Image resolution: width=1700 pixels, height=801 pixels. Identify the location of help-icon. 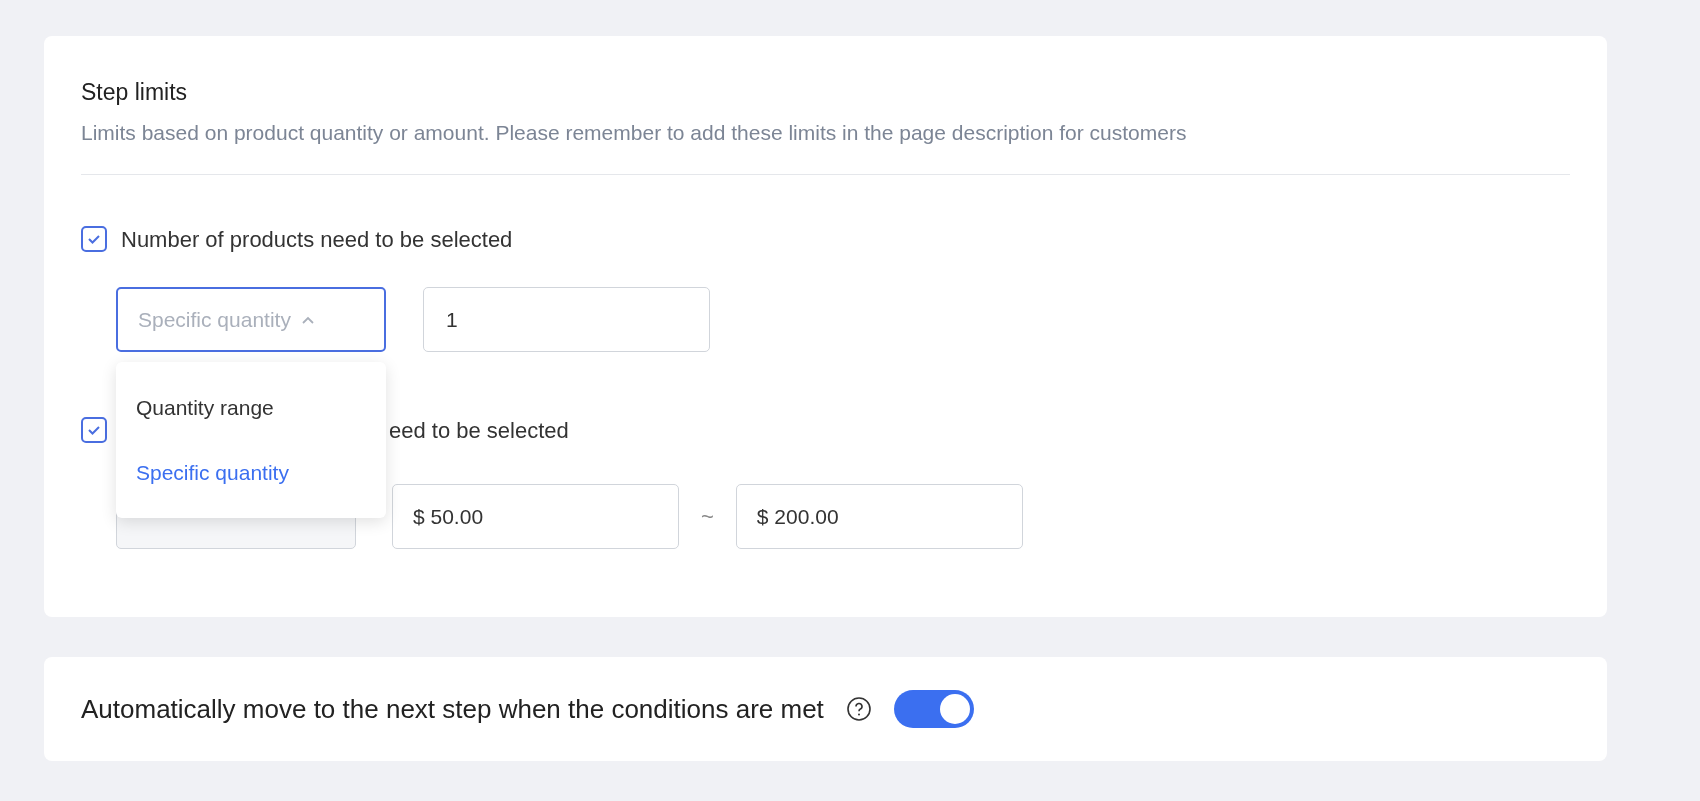
(858, 709).